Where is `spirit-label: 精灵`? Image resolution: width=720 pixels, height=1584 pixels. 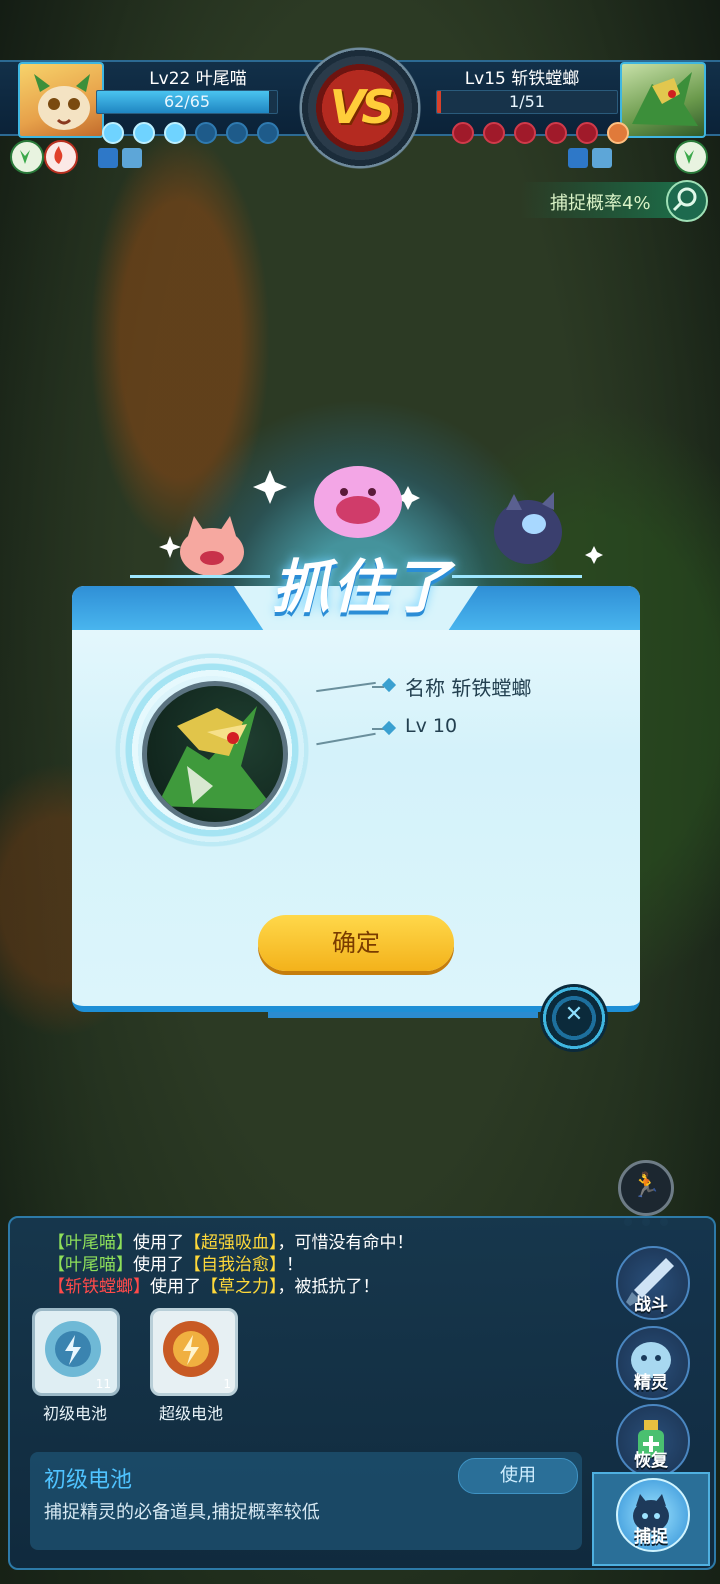 spirit-label: 精灵 is located at coordinates (651, 1383).